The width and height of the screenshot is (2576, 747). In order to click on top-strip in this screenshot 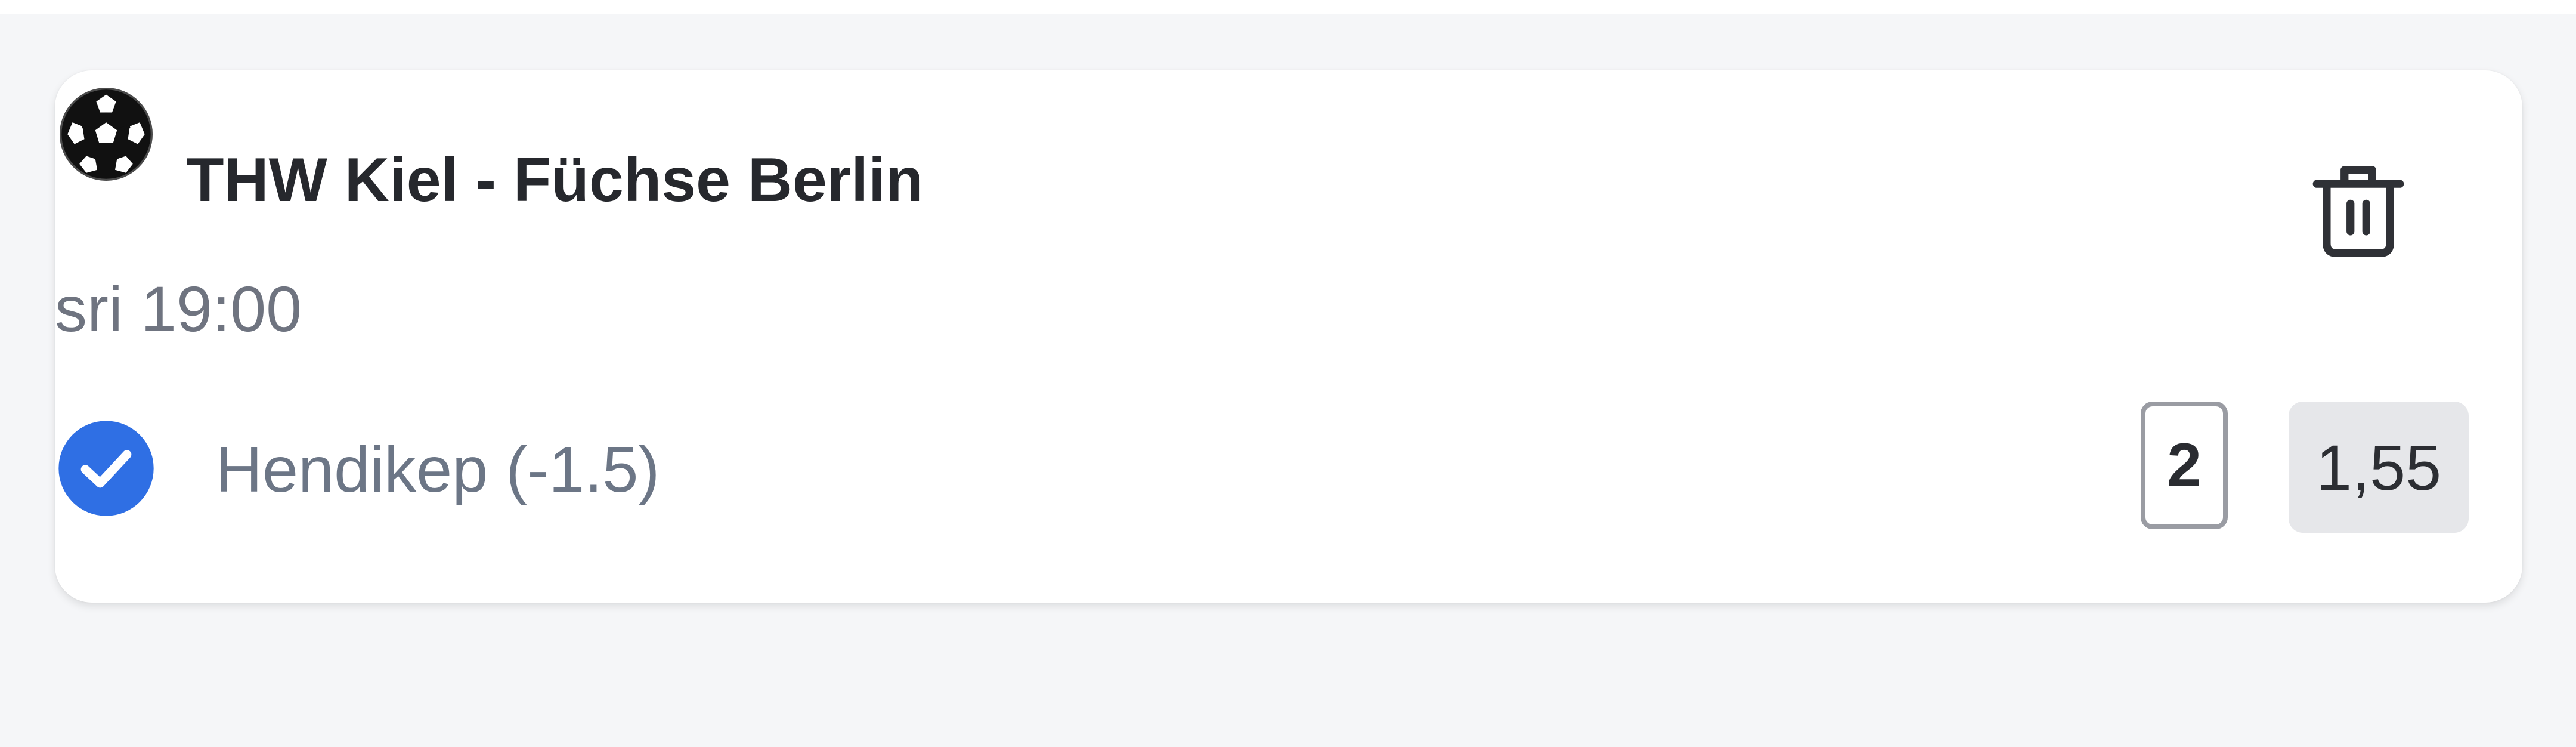, I will do `click(1288, 7)`.